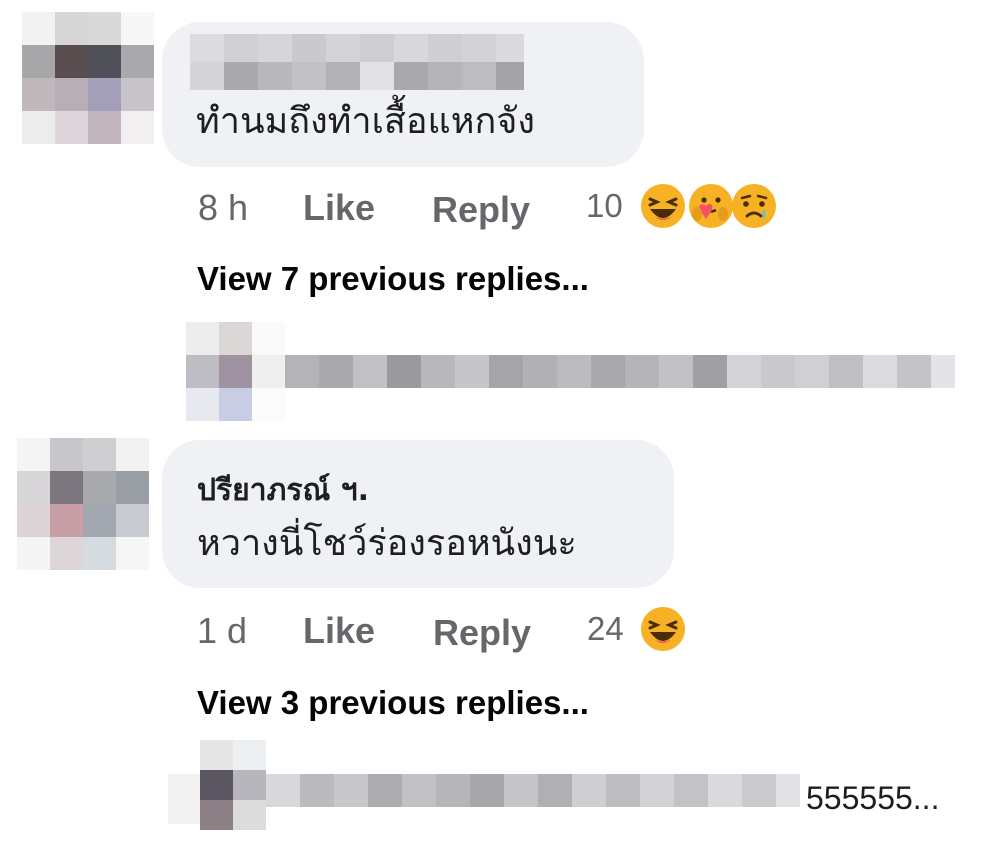 The width and height of the screenshot is (1000, 841). What do you see at coordinates (604, 205) in the screenshot?
I see `reaction-count: 10` at bounding box center [604, 205].